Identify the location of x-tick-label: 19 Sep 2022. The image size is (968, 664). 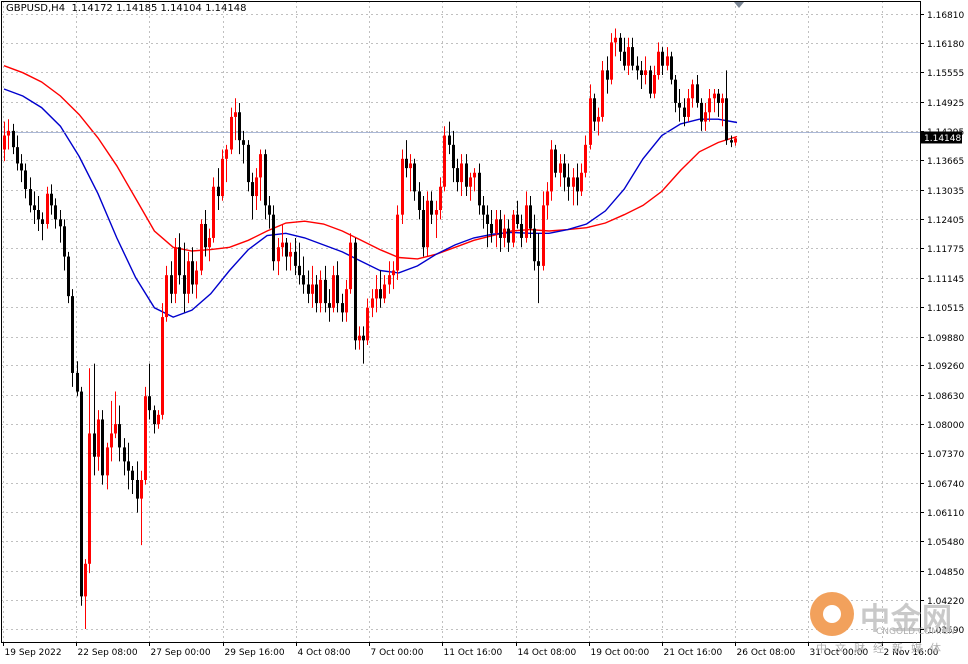
(33, 653).